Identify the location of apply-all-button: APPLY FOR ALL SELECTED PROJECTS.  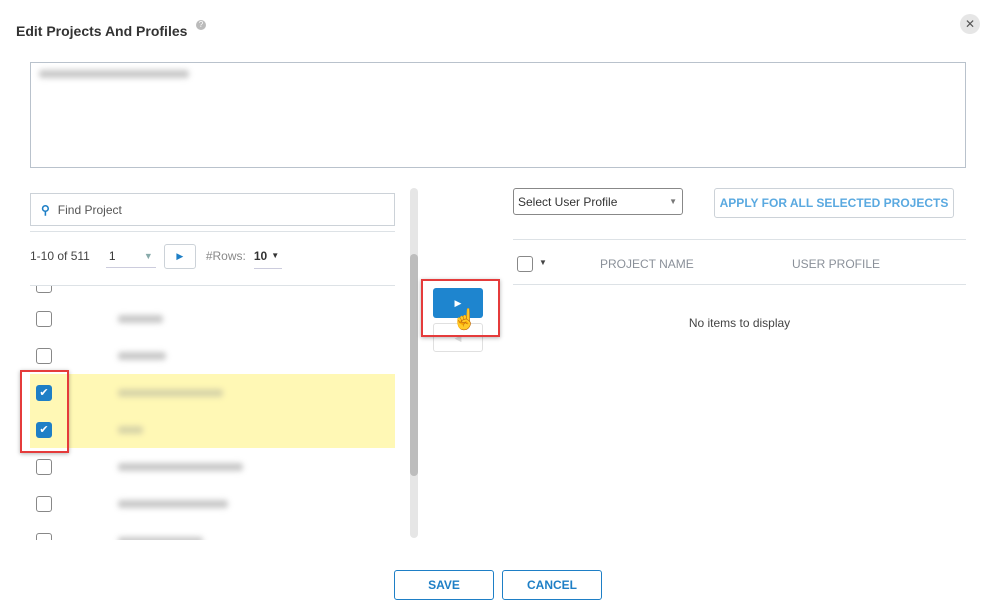
(834, 203).